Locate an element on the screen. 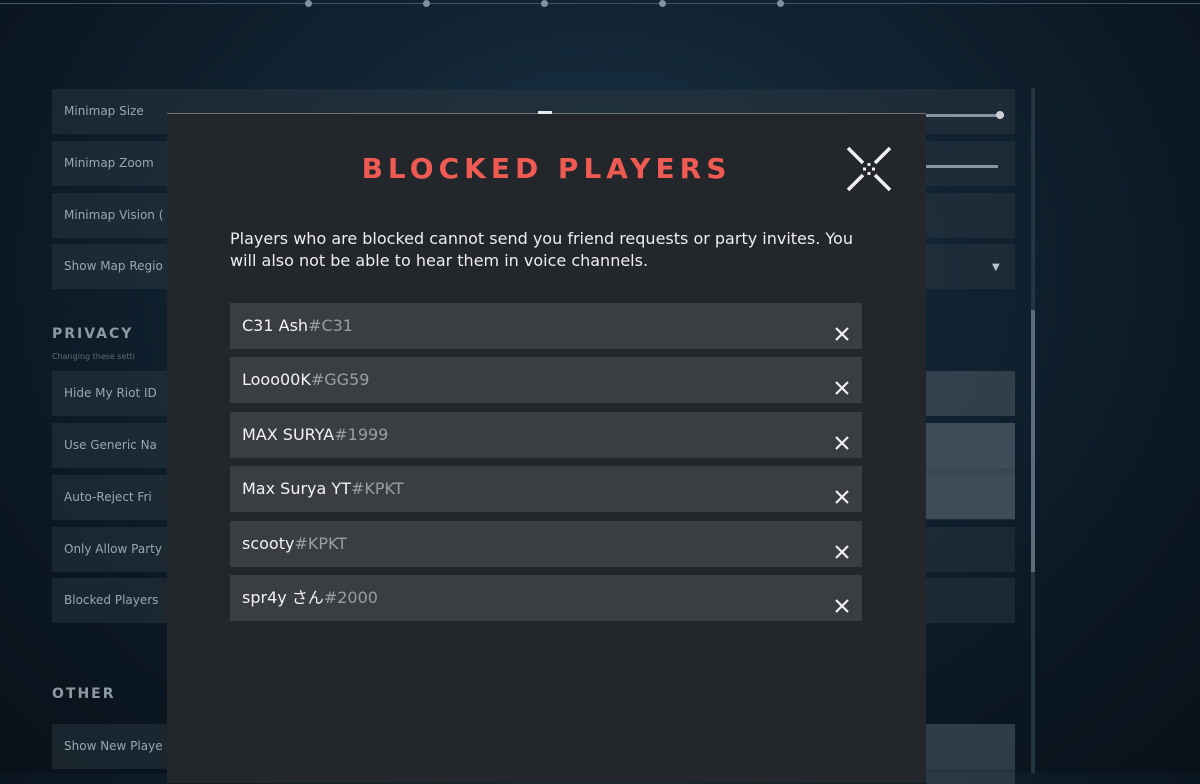 This screenshot has height=784, width=1200. blocked-player-row: spr4y さん#2000 is located at coordinates (546, 597).